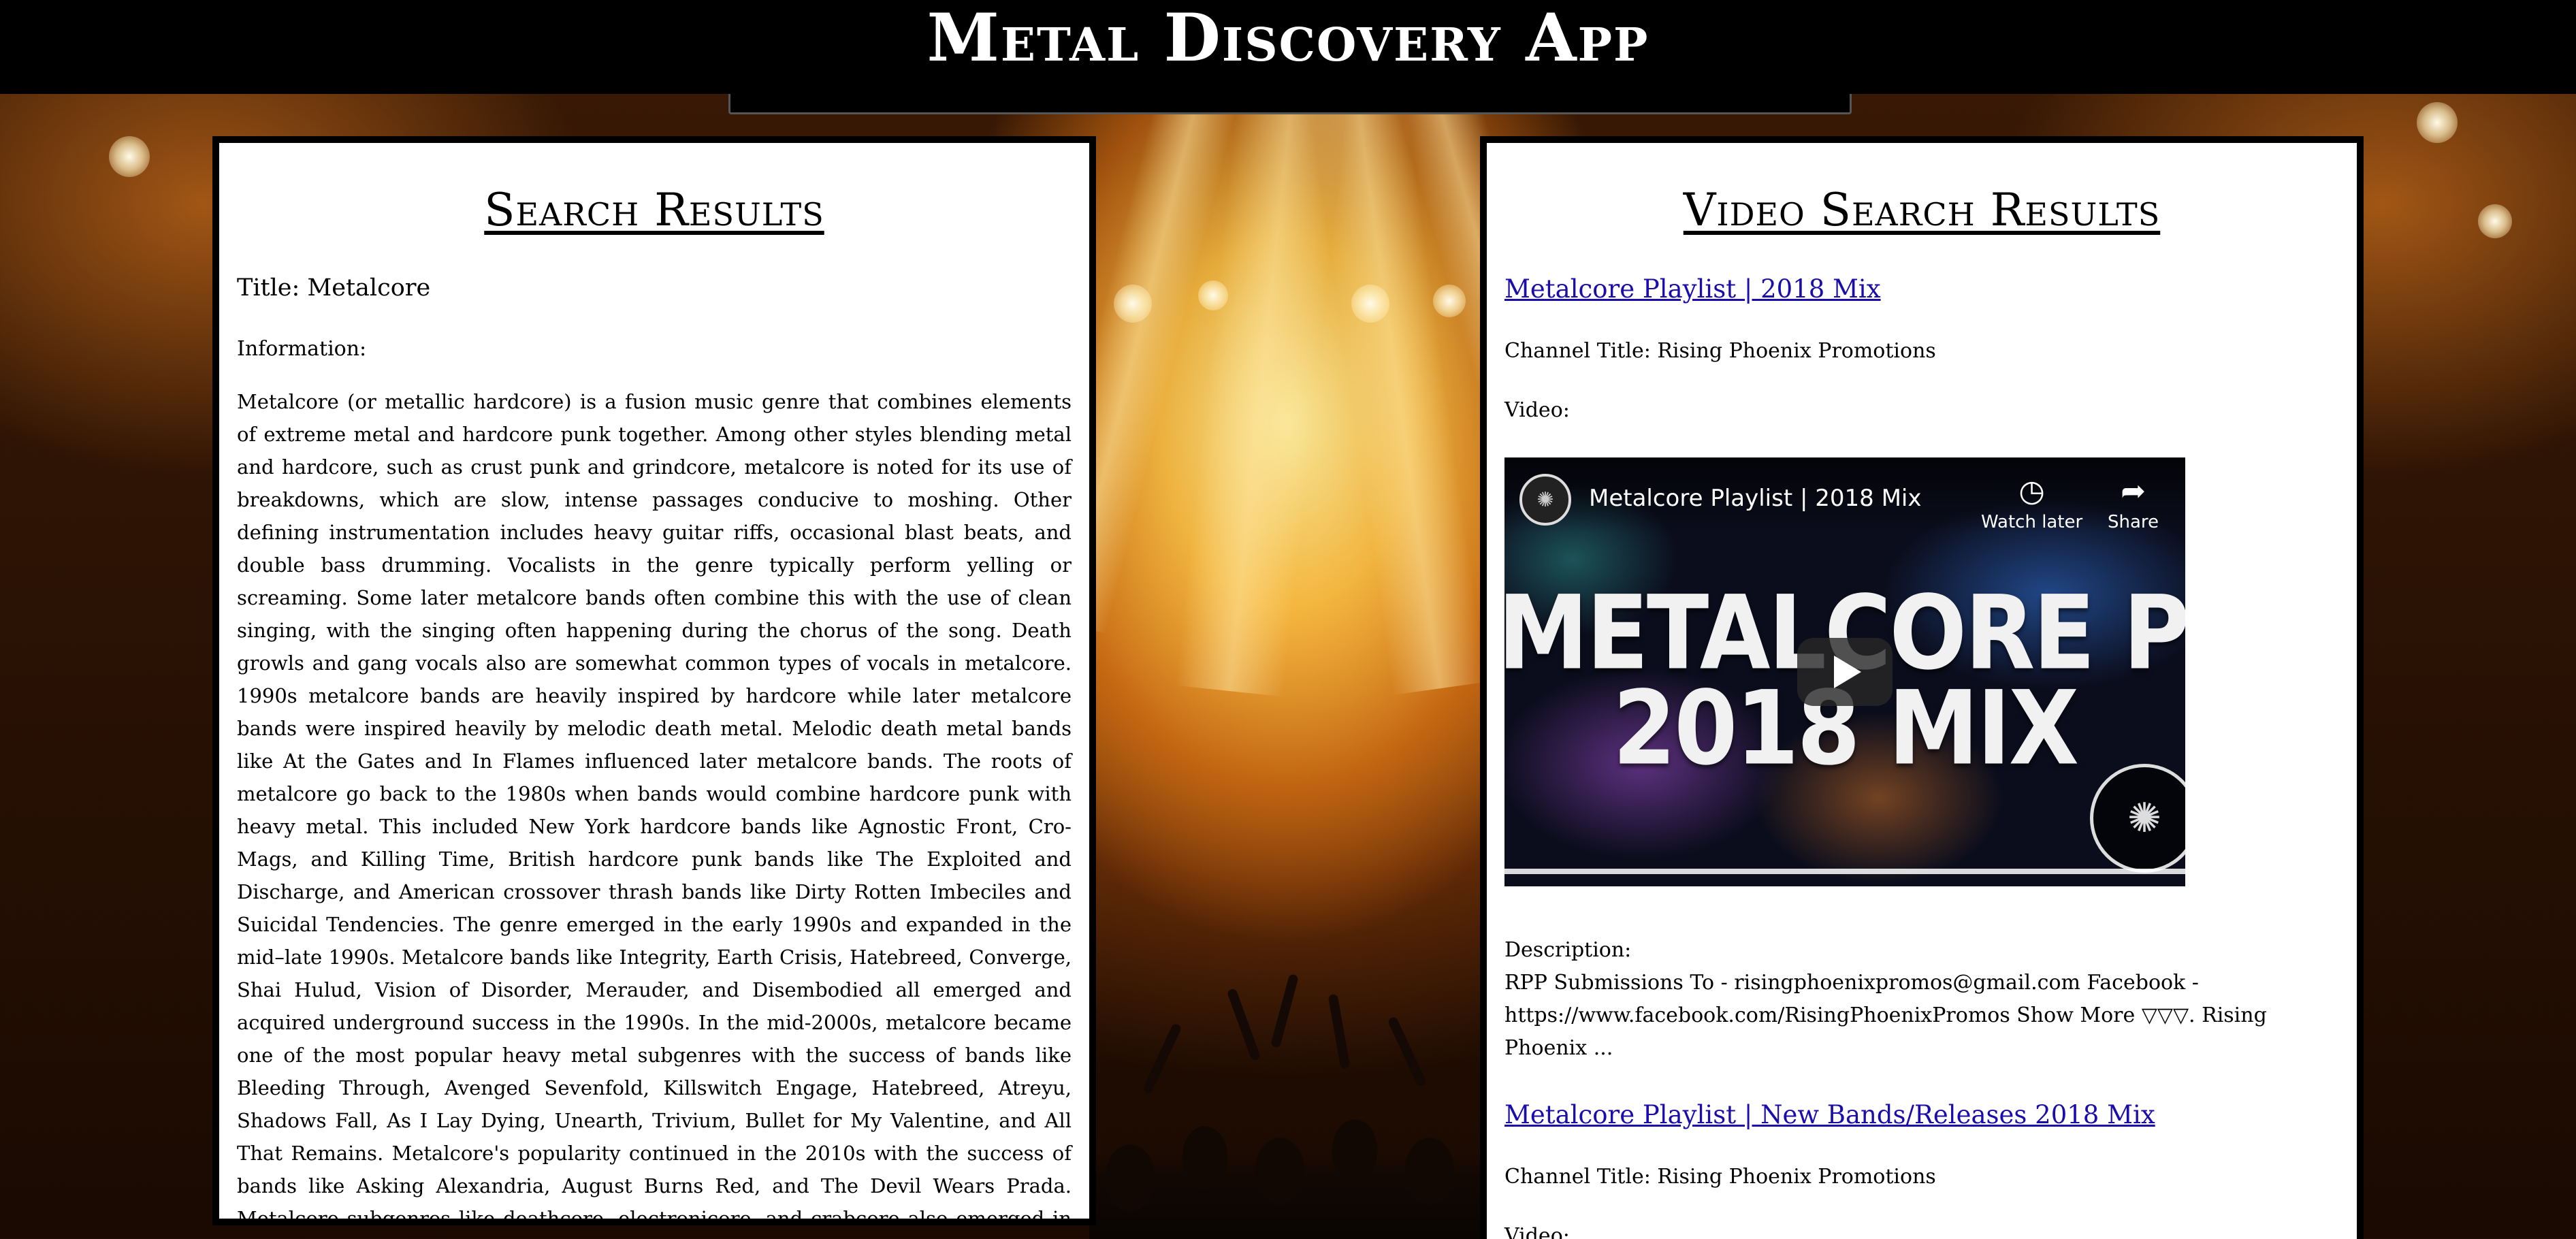  I want to click on watch-later-button: ◷ Watch later, so click(2032, 501).